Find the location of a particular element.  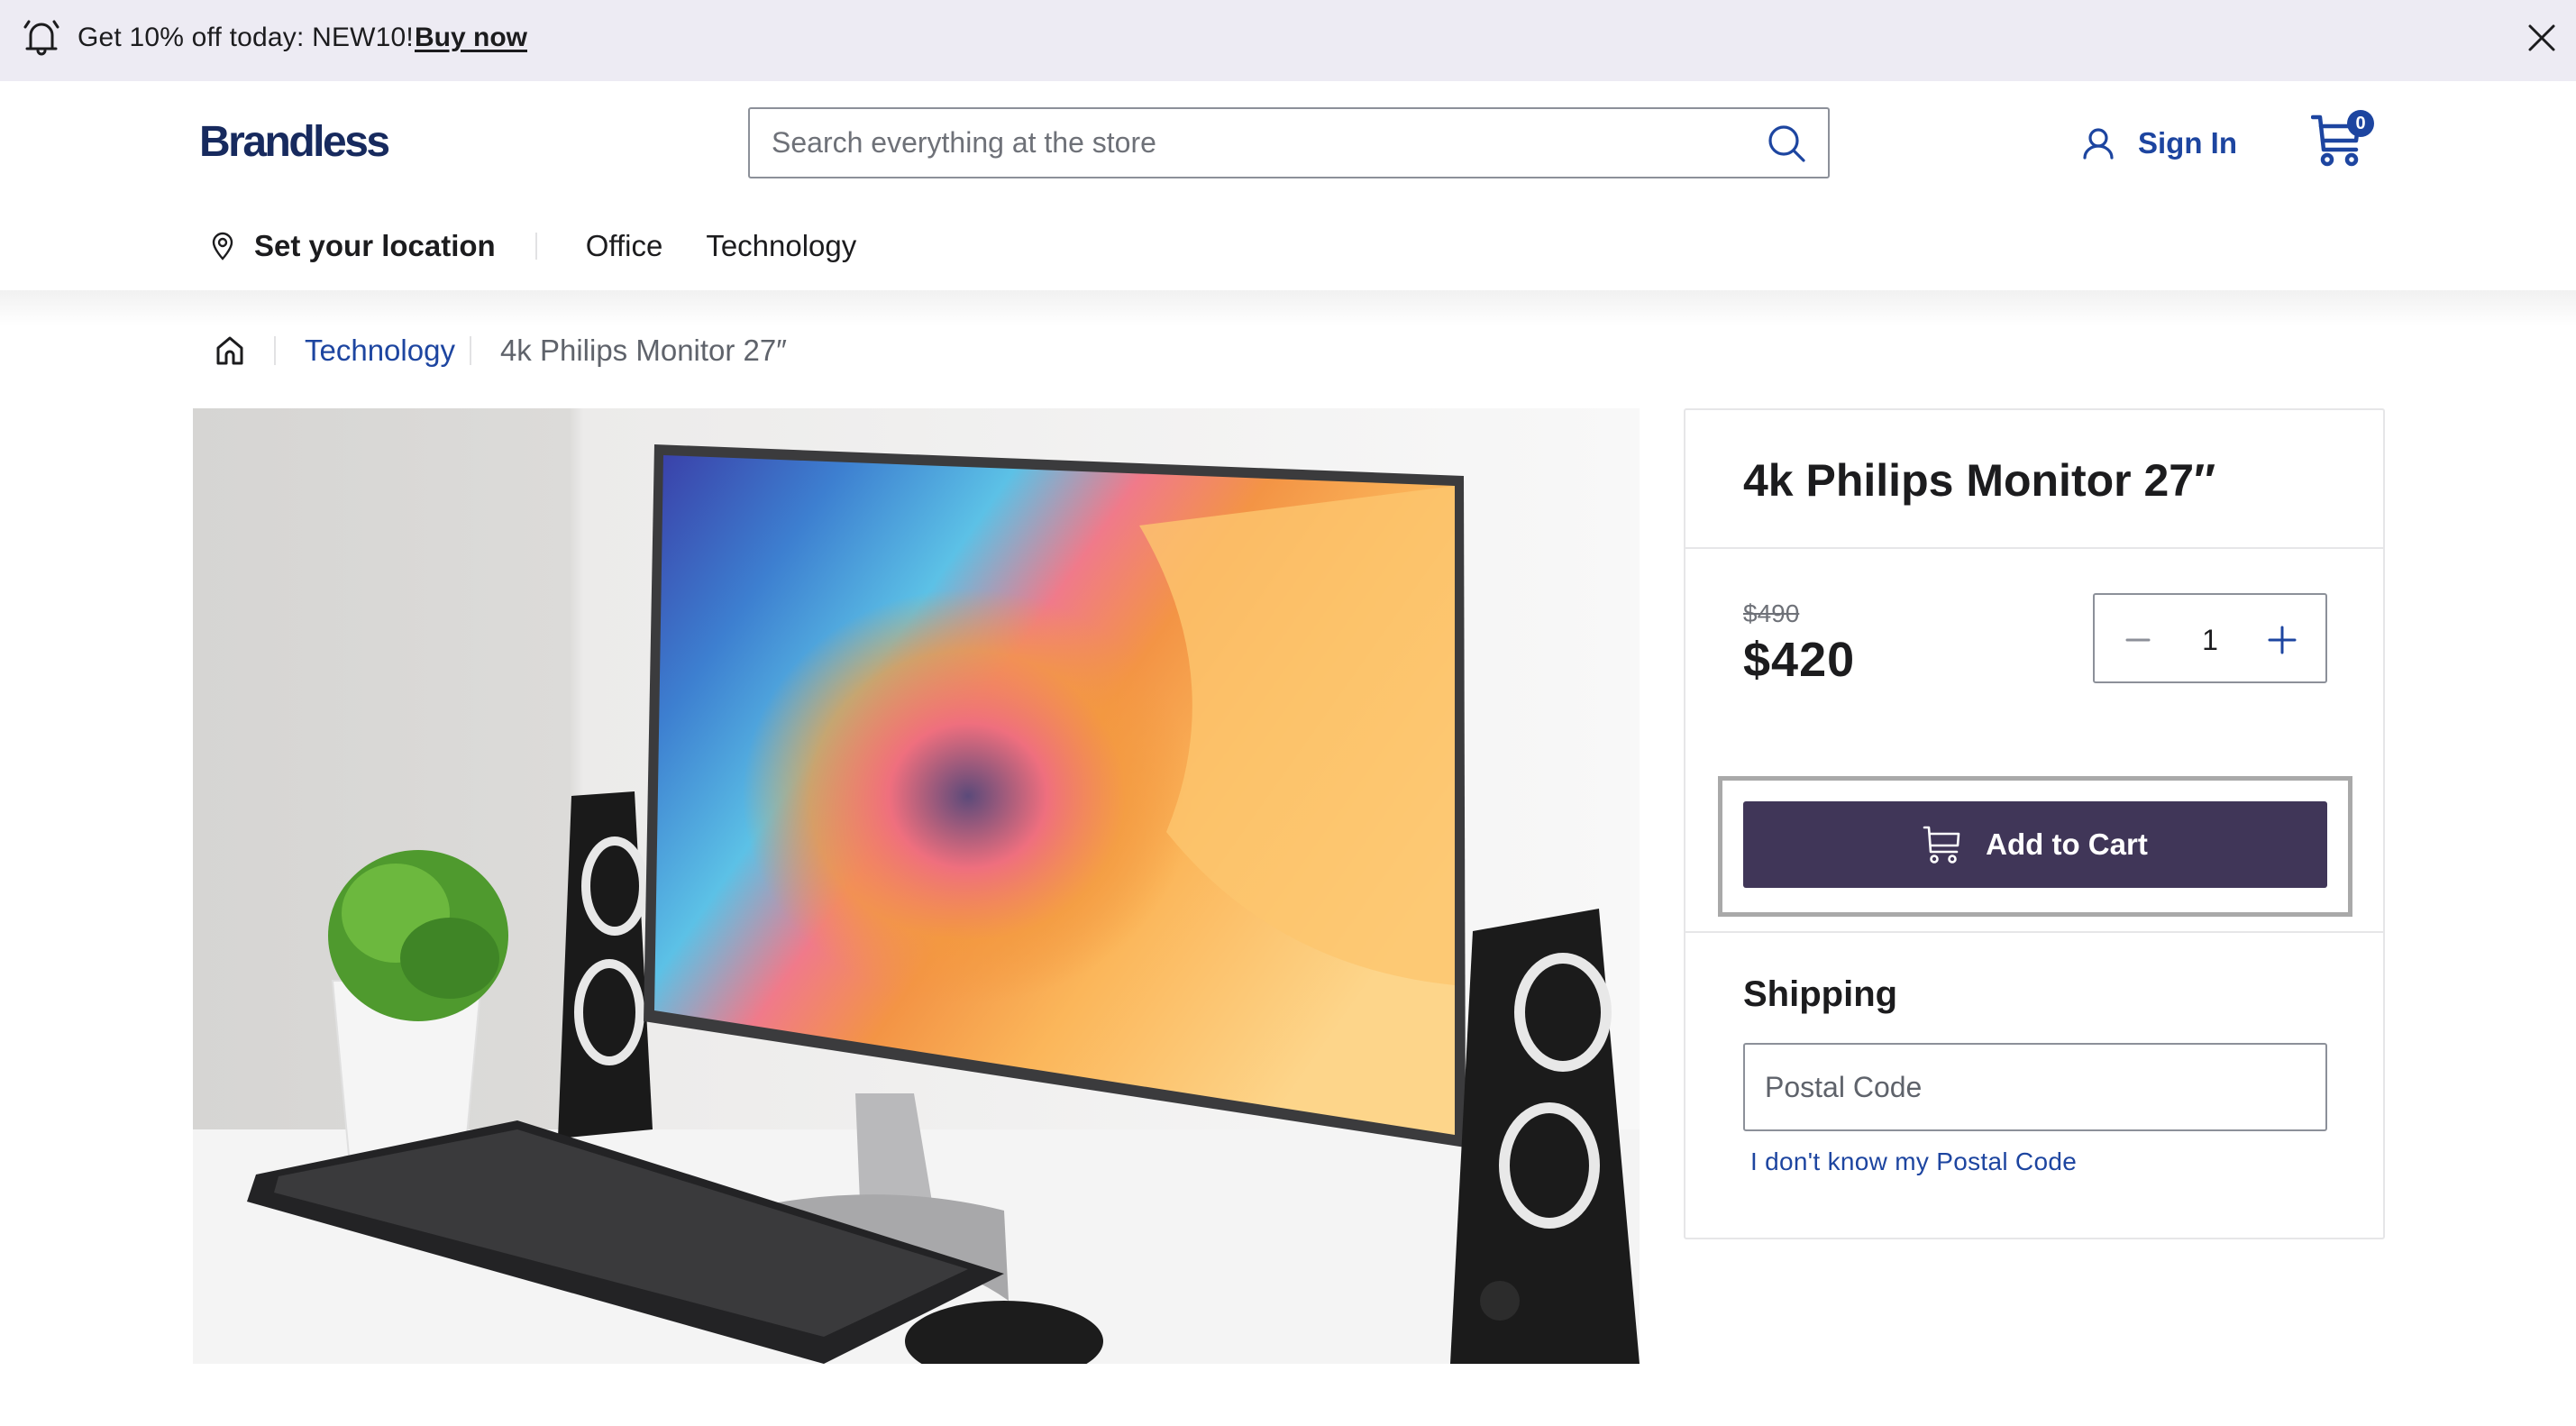

cart-count-badge: 0 is located at coordinates (2360, 123).